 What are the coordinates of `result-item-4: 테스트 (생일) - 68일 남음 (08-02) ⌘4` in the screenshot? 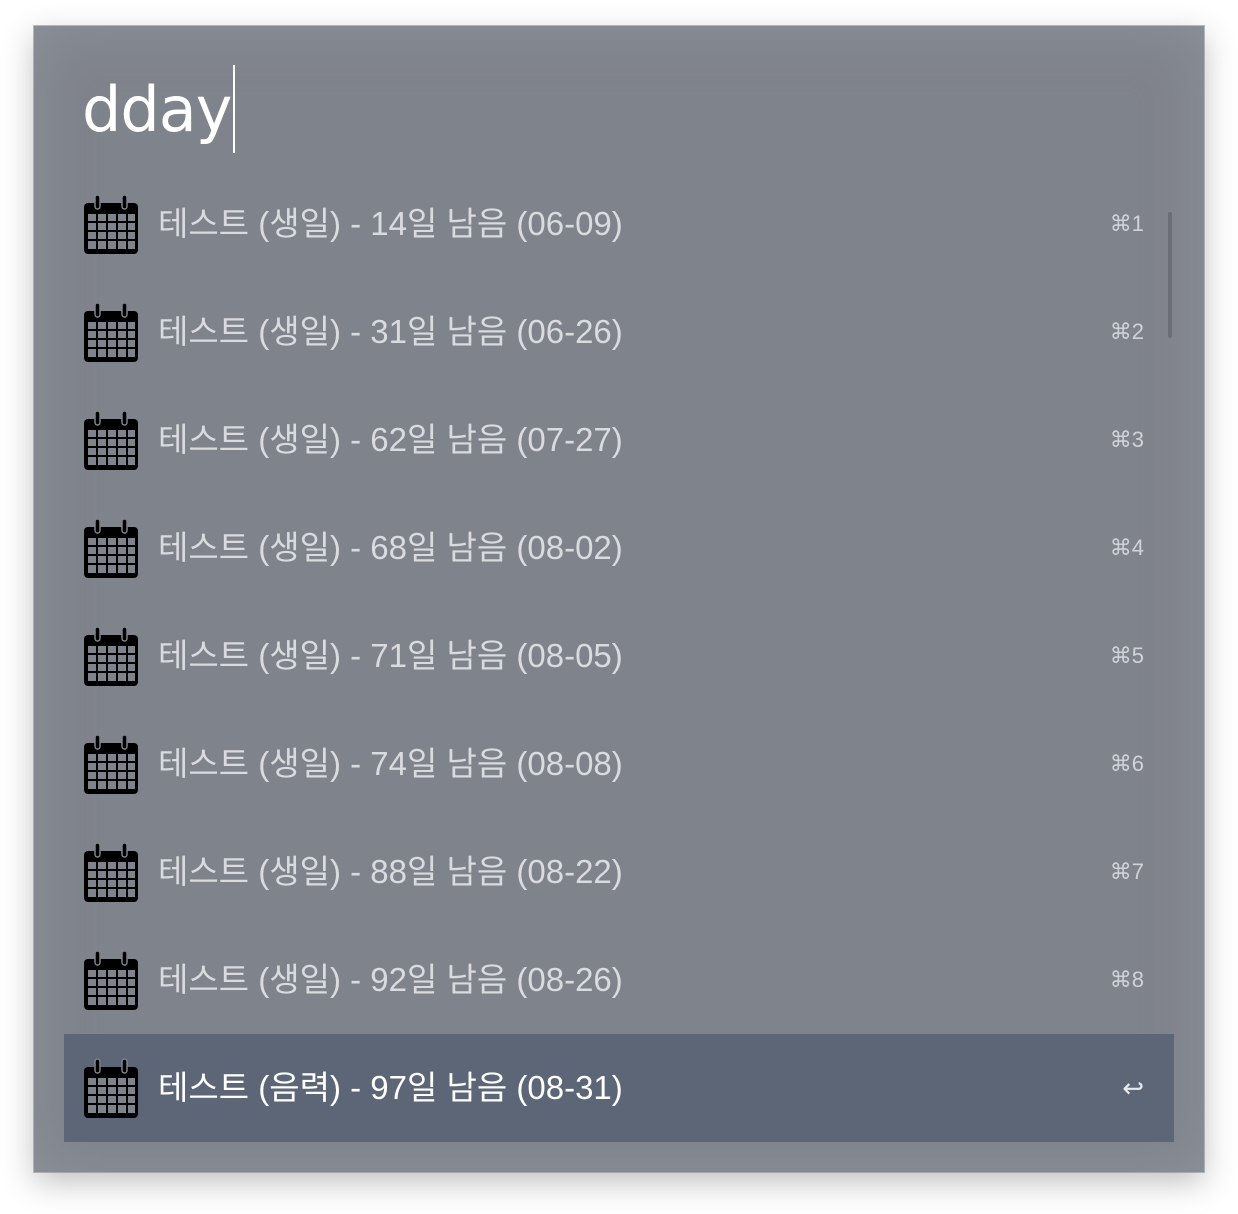 It's located at (619, 548).